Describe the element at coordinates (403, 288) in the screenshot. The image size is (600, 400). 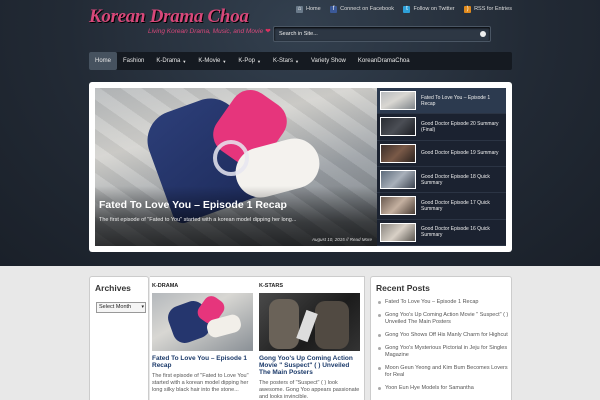
I see `recent-posts-title: Recent Posts` at that location.